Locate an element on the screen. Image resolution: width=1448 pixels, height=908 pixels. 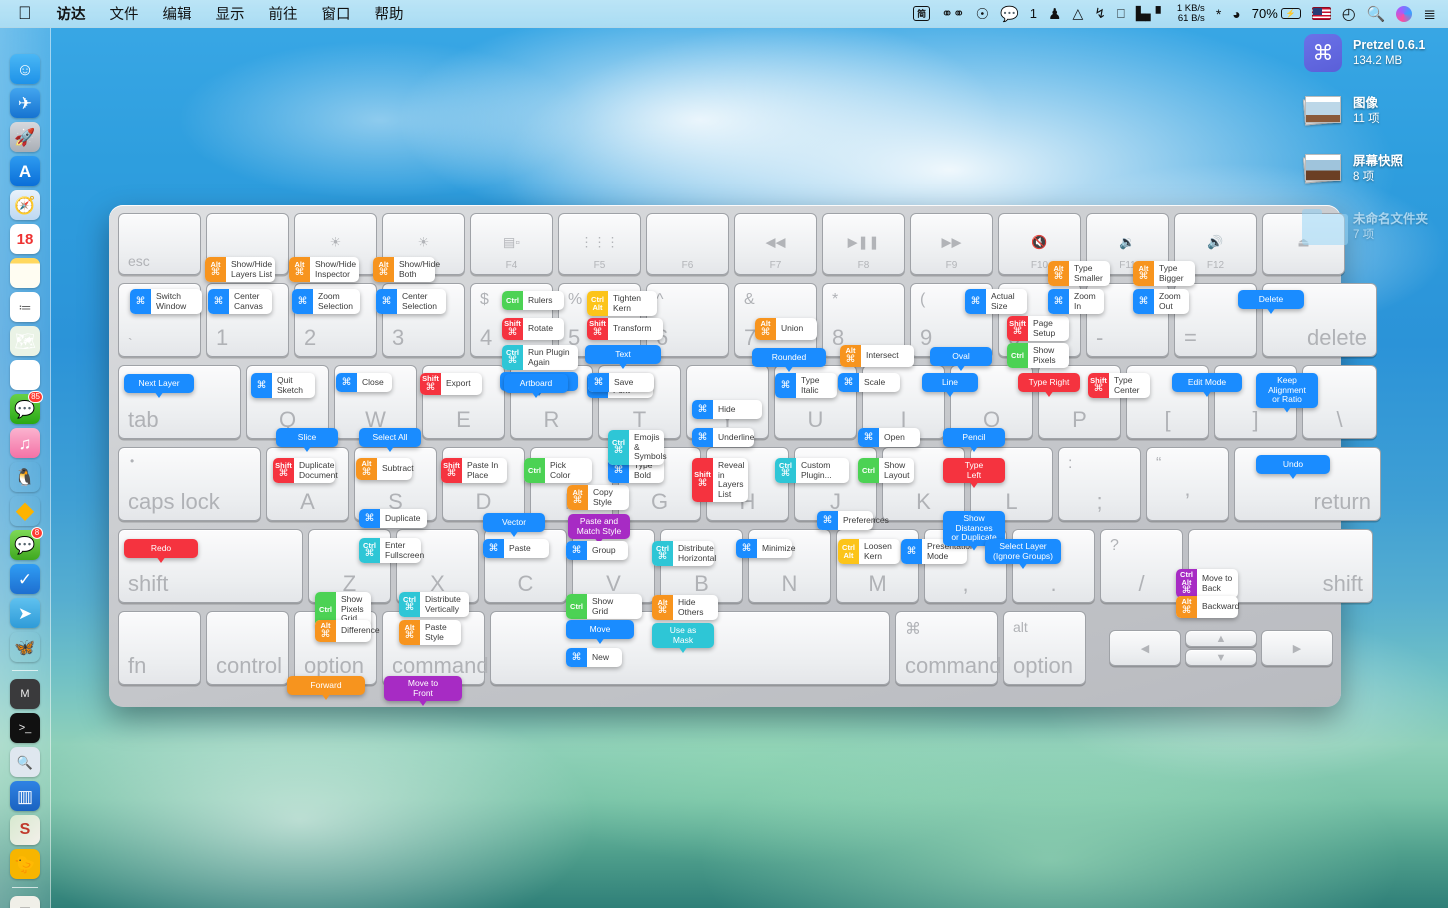
key-arrow-left: ◀ is located at coordinates (1145, 648).